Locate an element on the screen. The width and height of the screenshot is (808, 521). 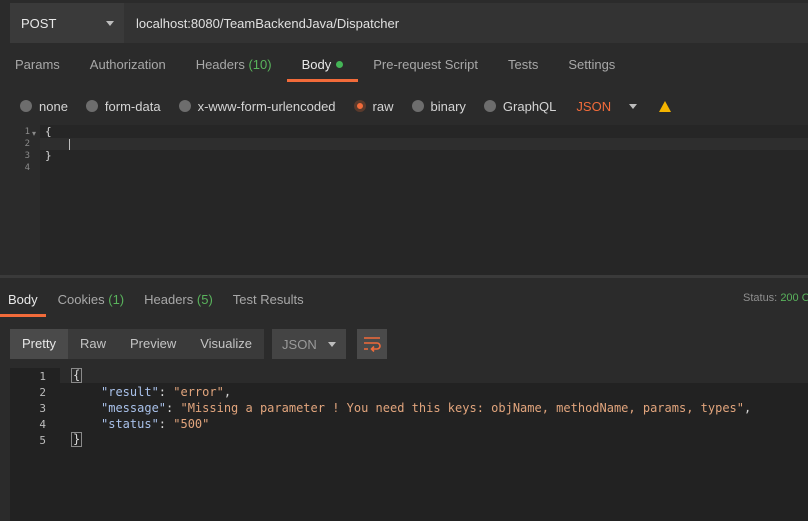
tab-label: Settings is located at coordinates (592, 64).